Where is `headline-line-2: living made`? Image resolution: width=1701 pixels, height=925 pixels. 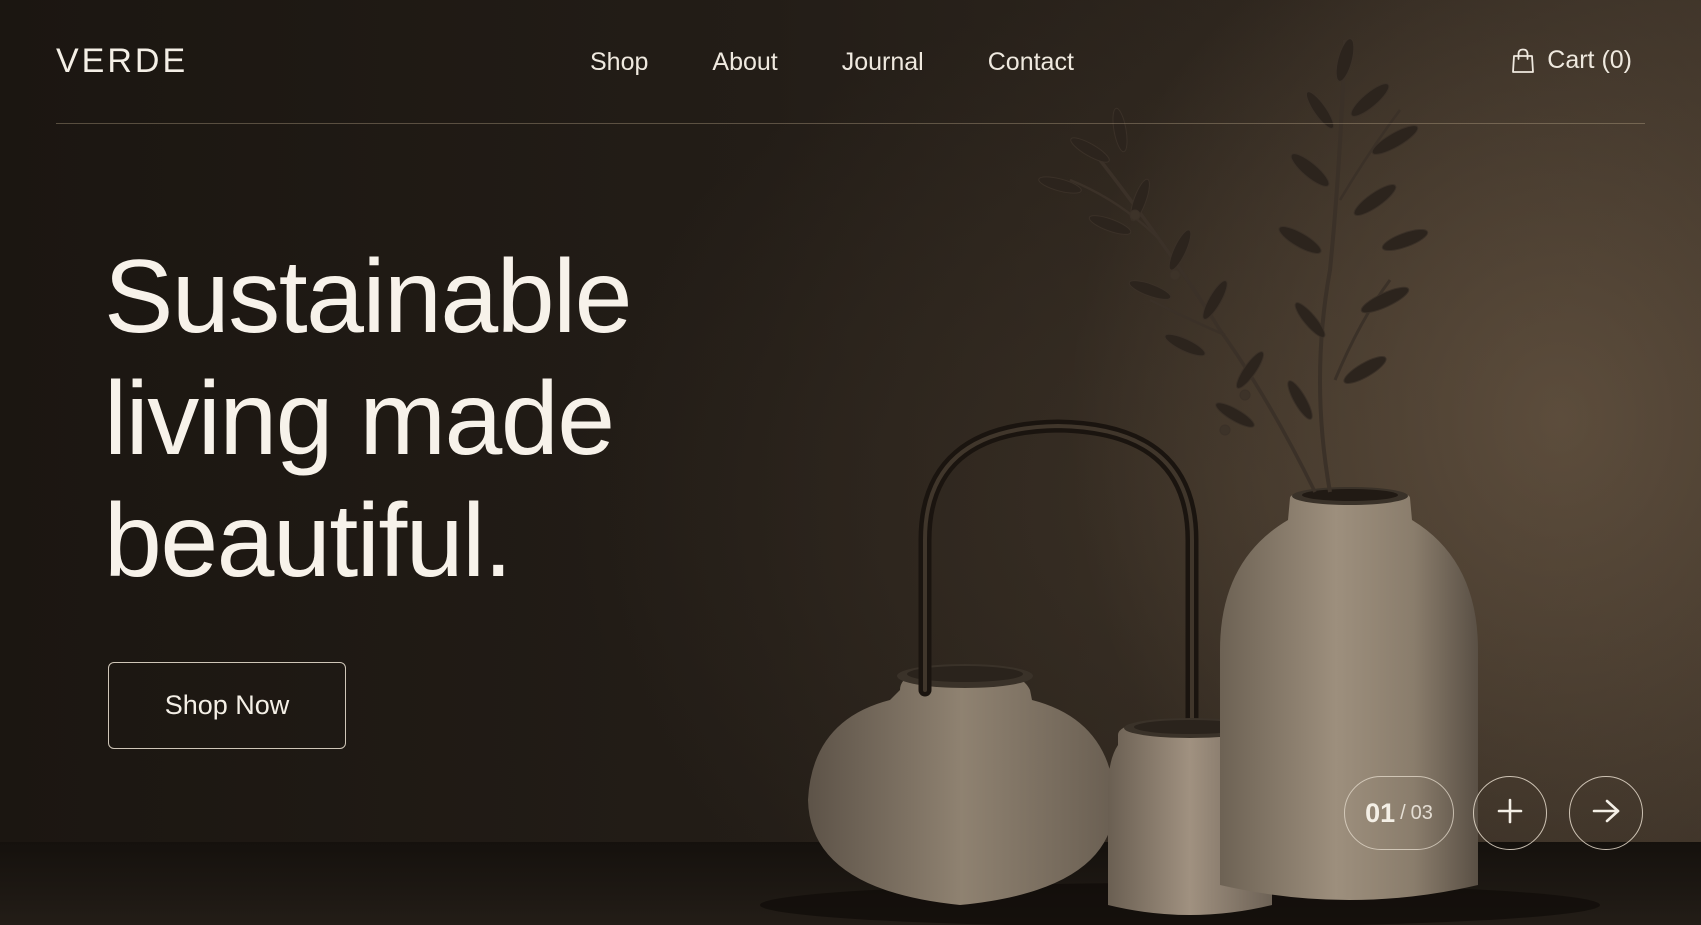 headline-line-2: living made is located at coordinates (359, 419).